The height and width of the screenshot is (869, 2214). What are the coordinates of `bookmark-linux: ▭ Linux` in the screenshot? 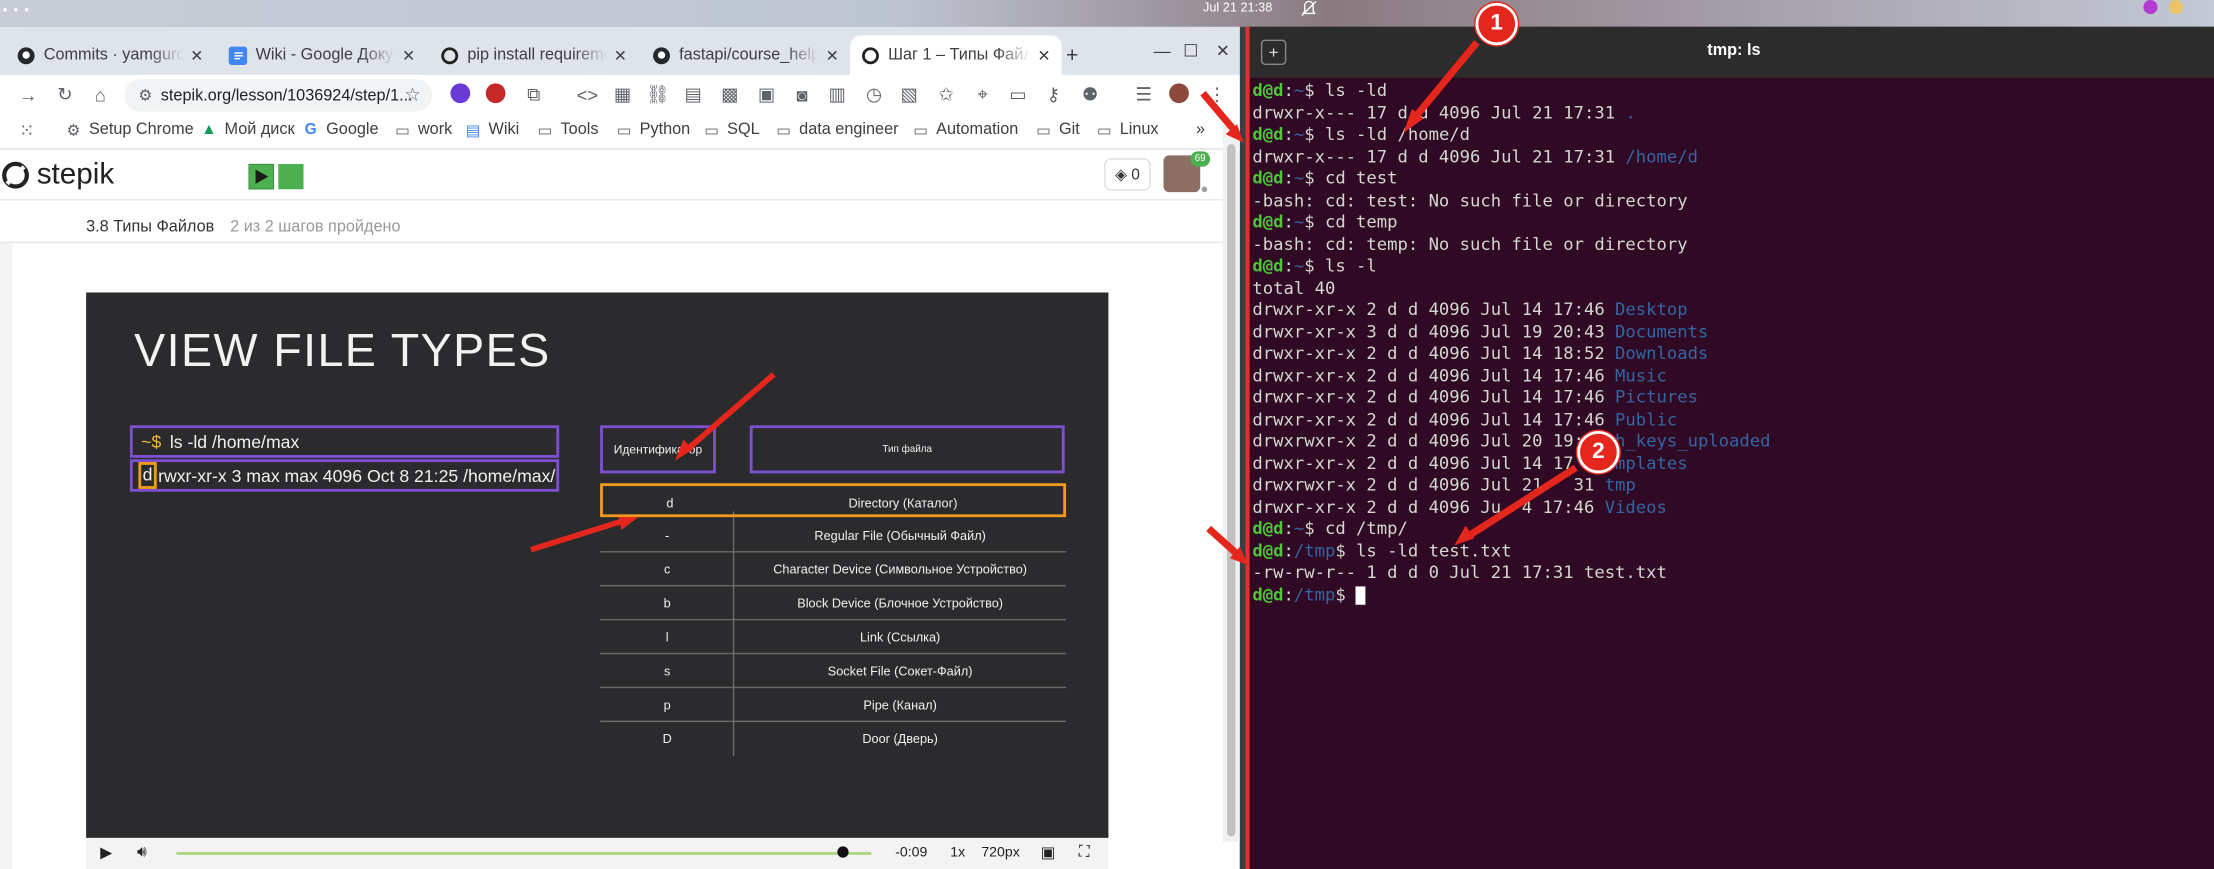 It's located at (1127, 131).